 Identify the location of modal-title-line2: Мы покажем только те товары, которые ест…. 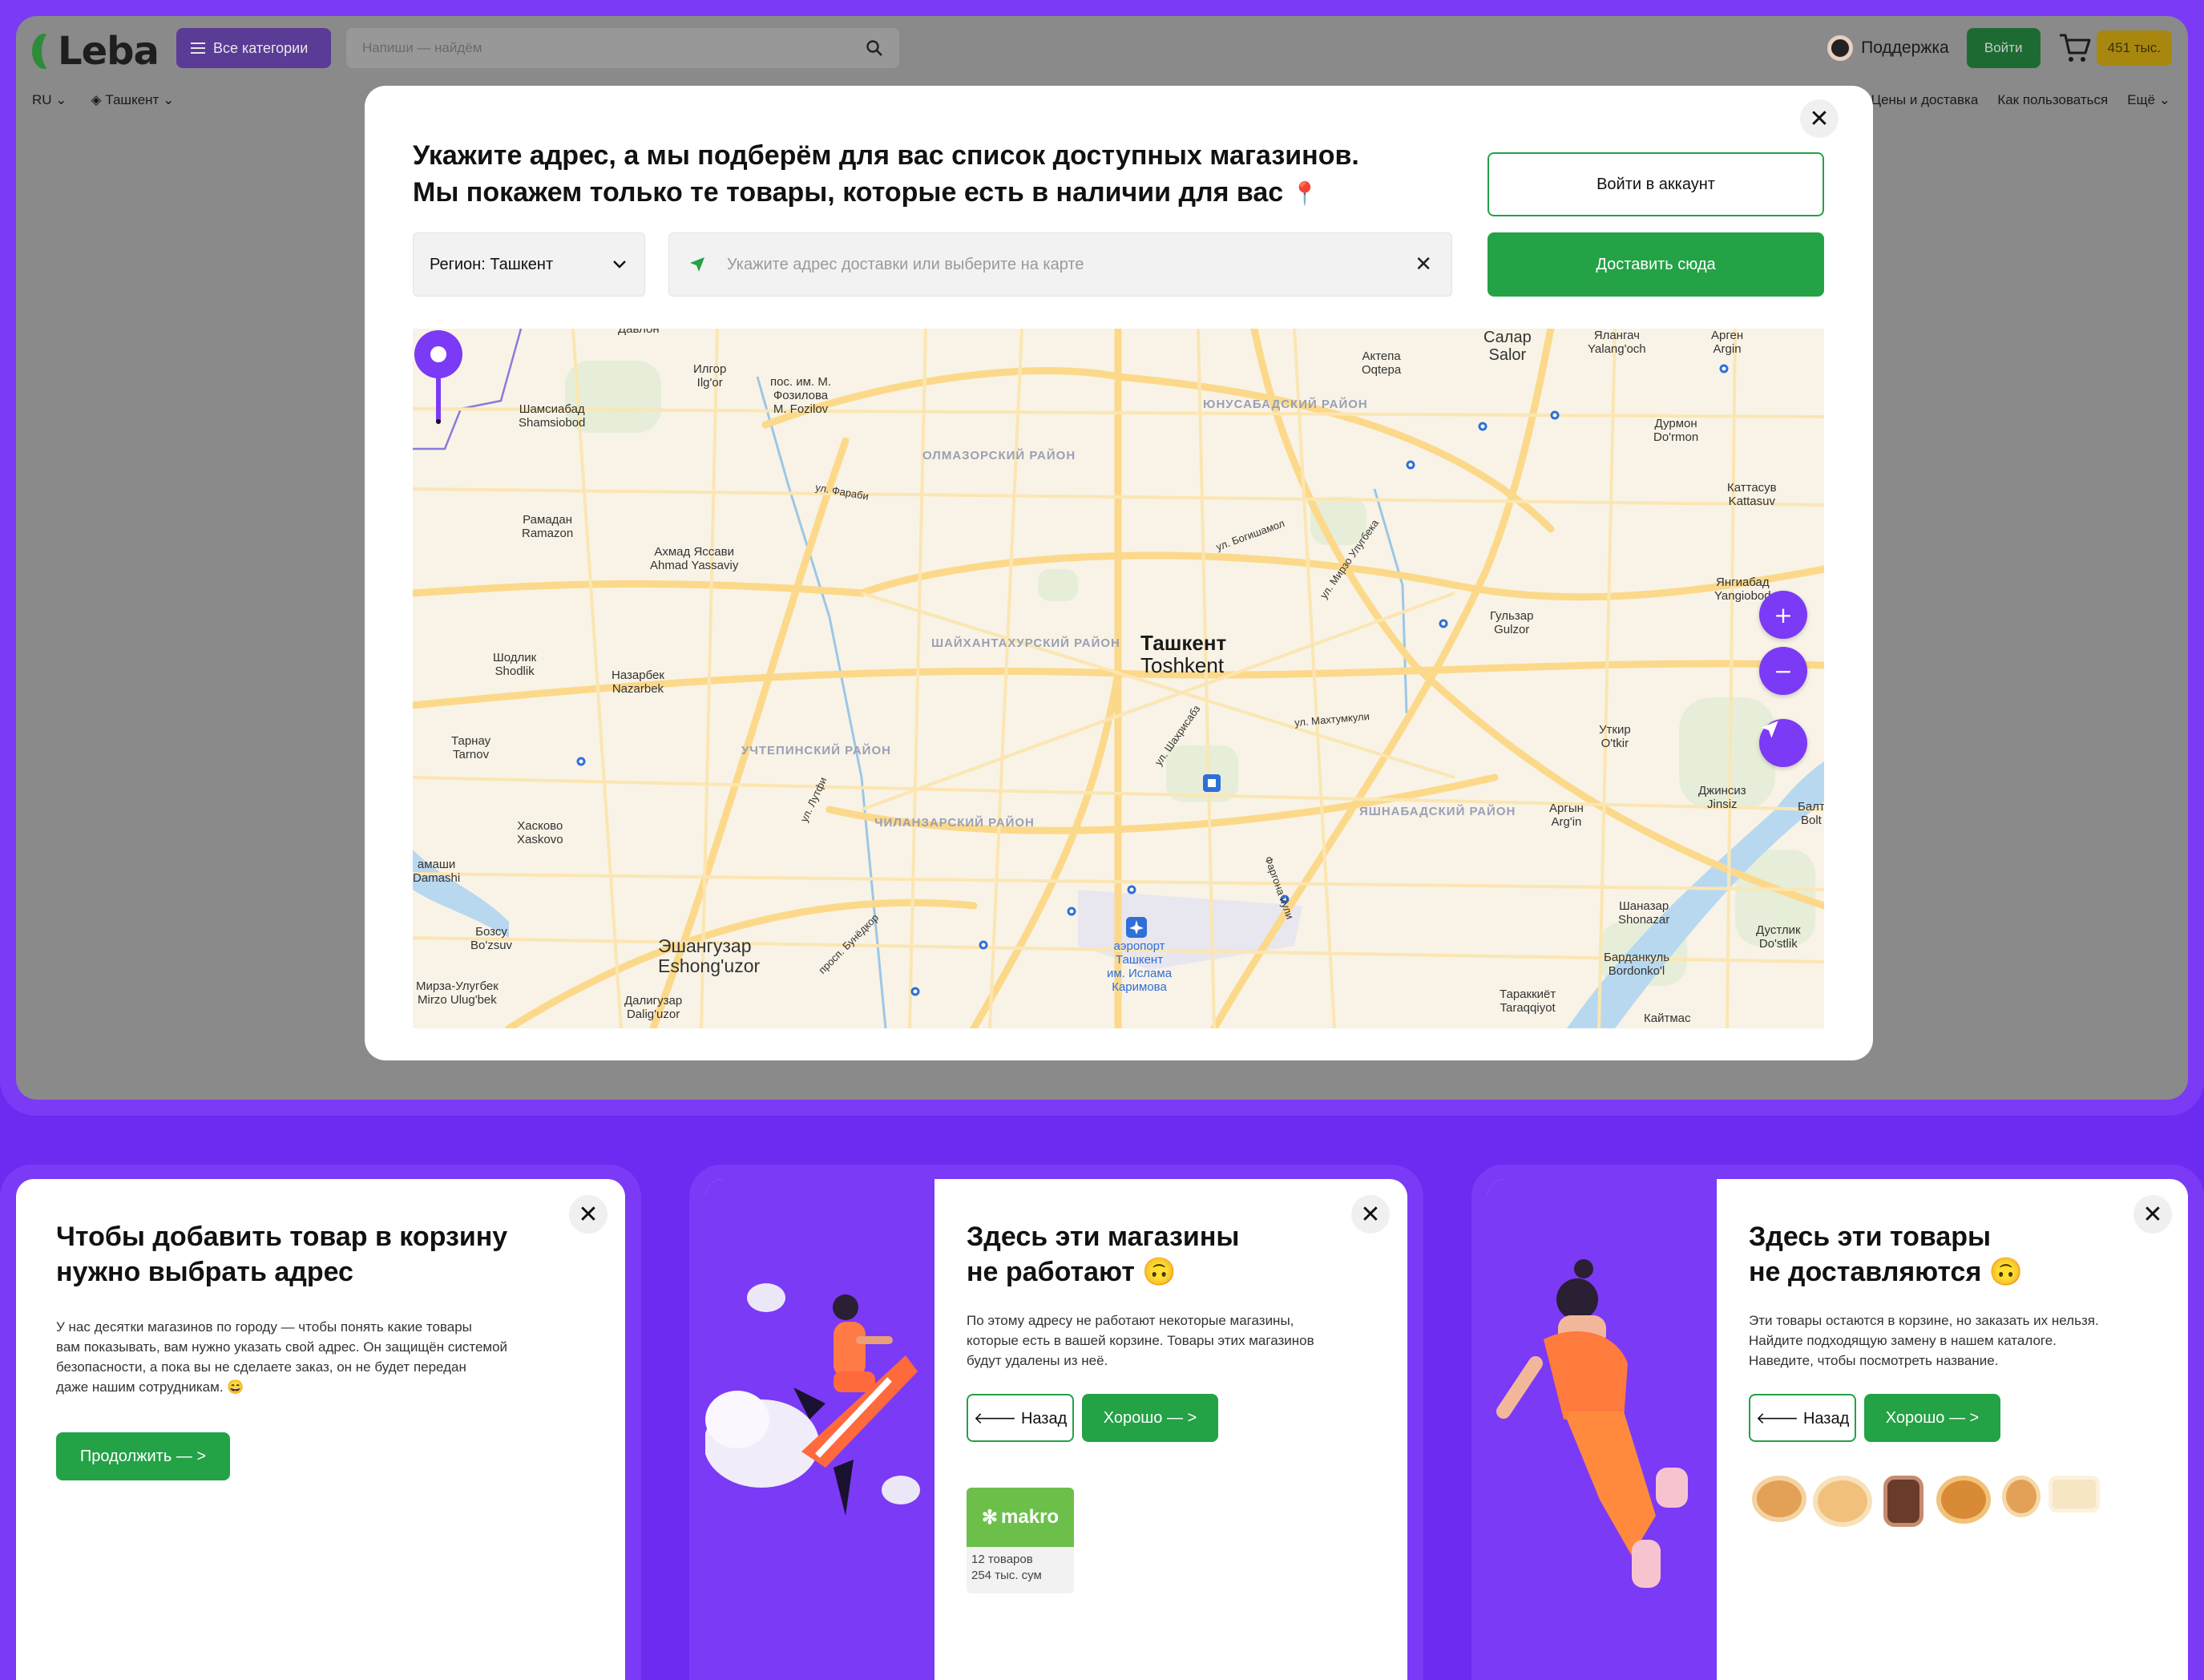
(848, 192).